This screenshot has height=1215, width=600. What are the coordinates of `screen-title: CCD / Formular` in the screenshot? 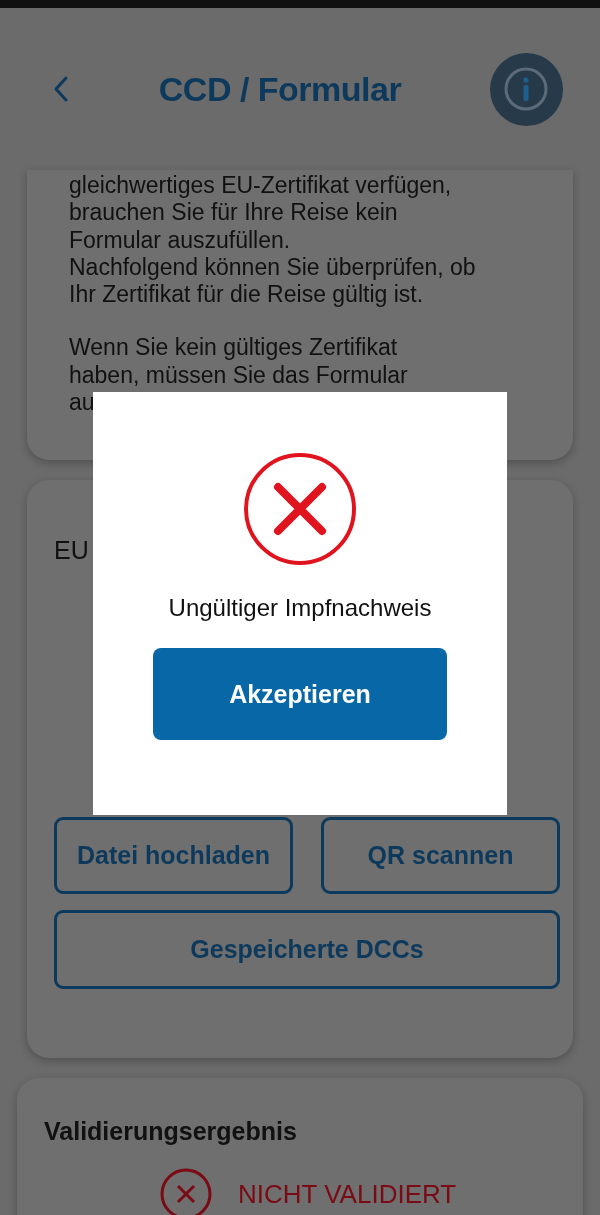 It's located at (280, 89).